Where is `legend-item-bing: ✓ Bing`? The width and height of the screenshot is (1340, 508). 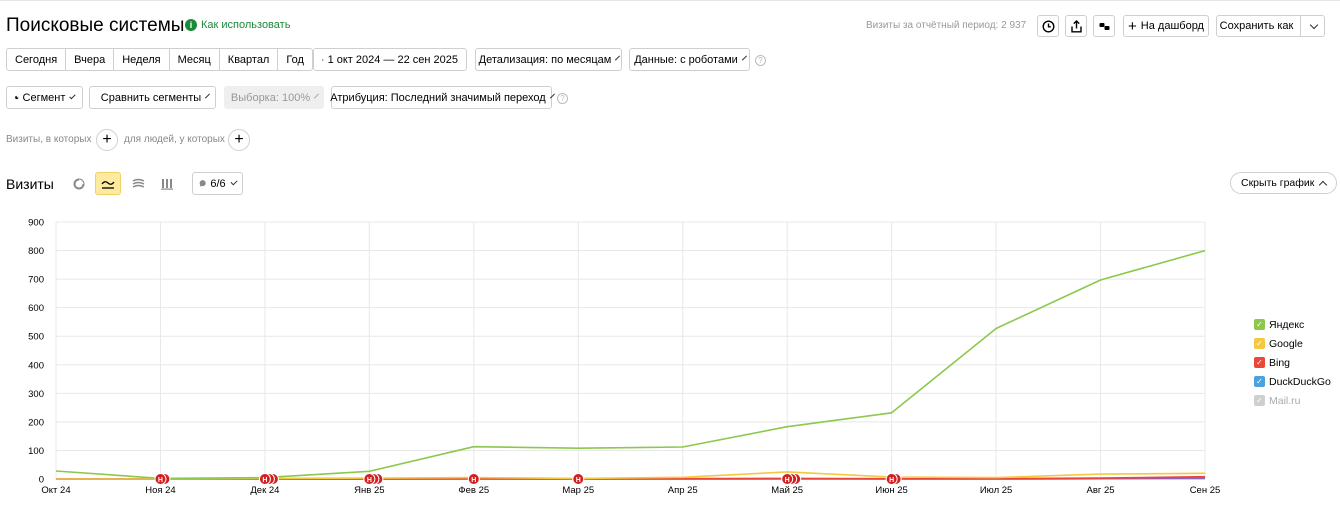 legend-item-bing: ✓ Bing is located at coordinates (1292, 362).